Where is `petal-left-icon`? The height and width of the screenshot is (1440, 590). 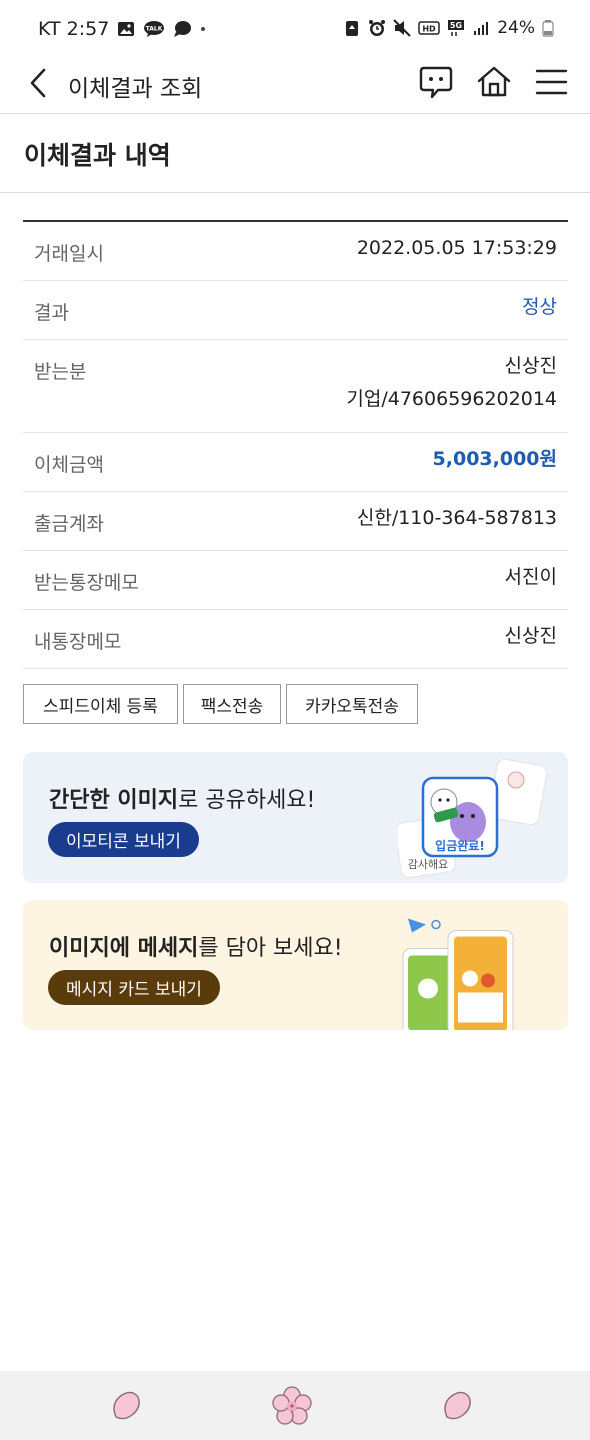 petal-left-icon is located at coordinates (126, 1405).